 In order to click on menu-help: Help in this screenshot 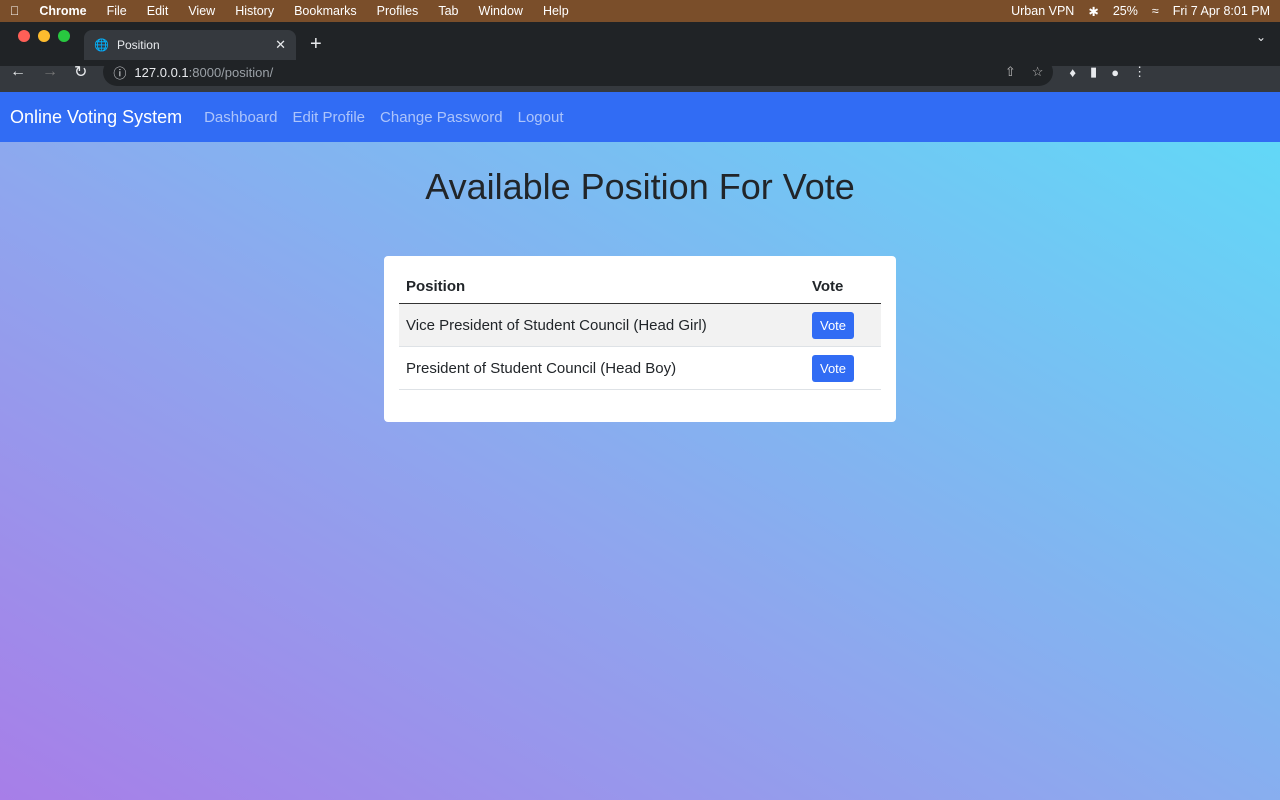, I will do `click(556, 11)`.